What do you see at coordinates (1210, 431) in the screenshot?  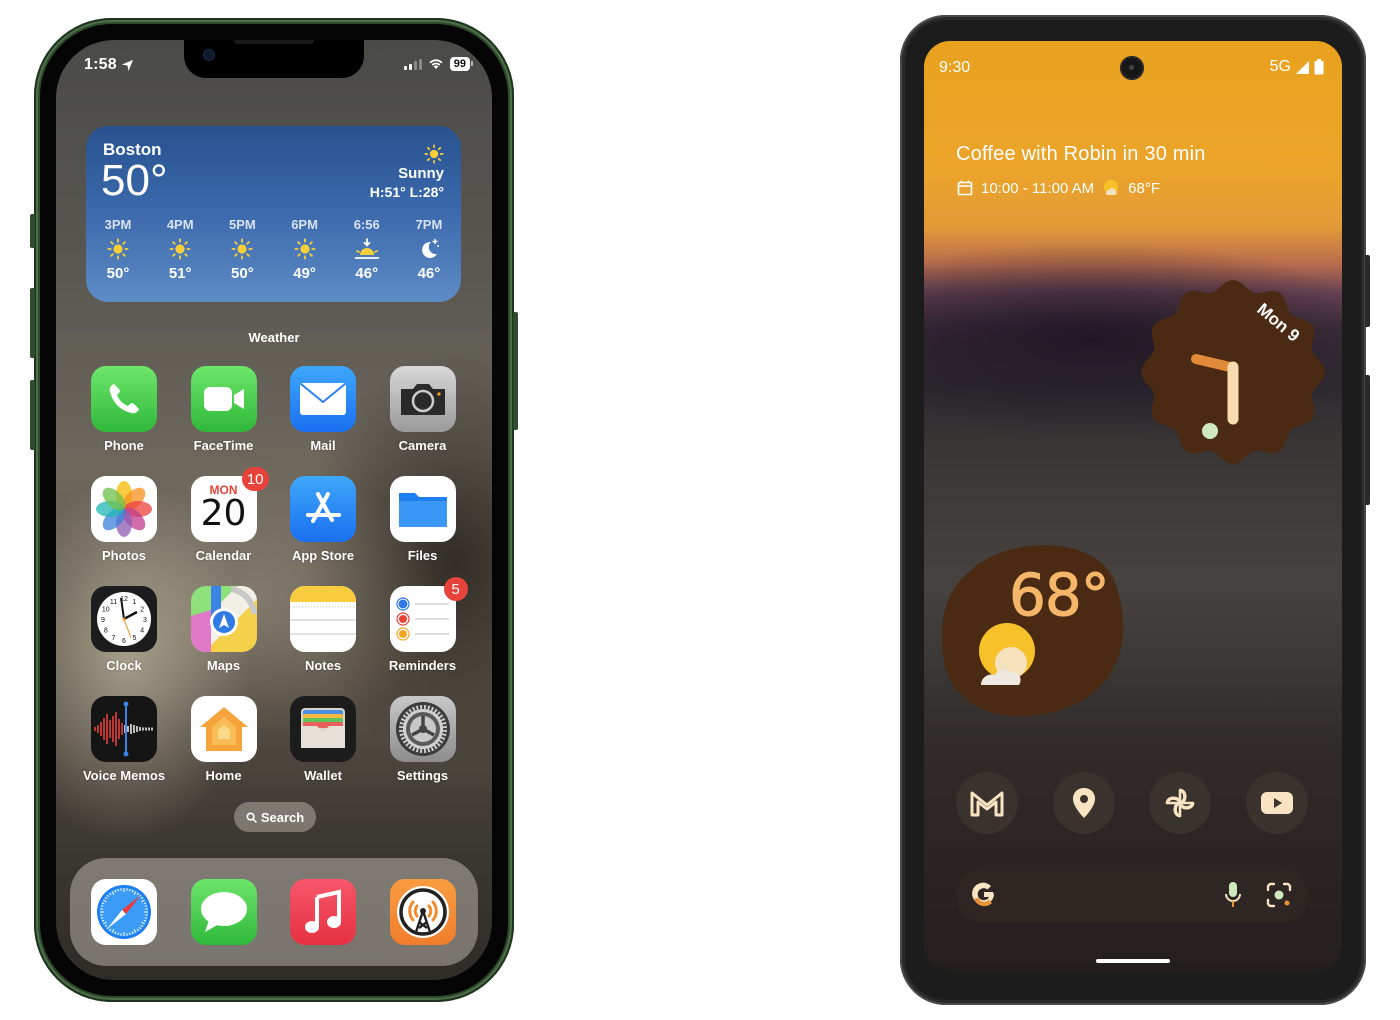 I see `seconds-dot` at bounding box center [1210, 431].